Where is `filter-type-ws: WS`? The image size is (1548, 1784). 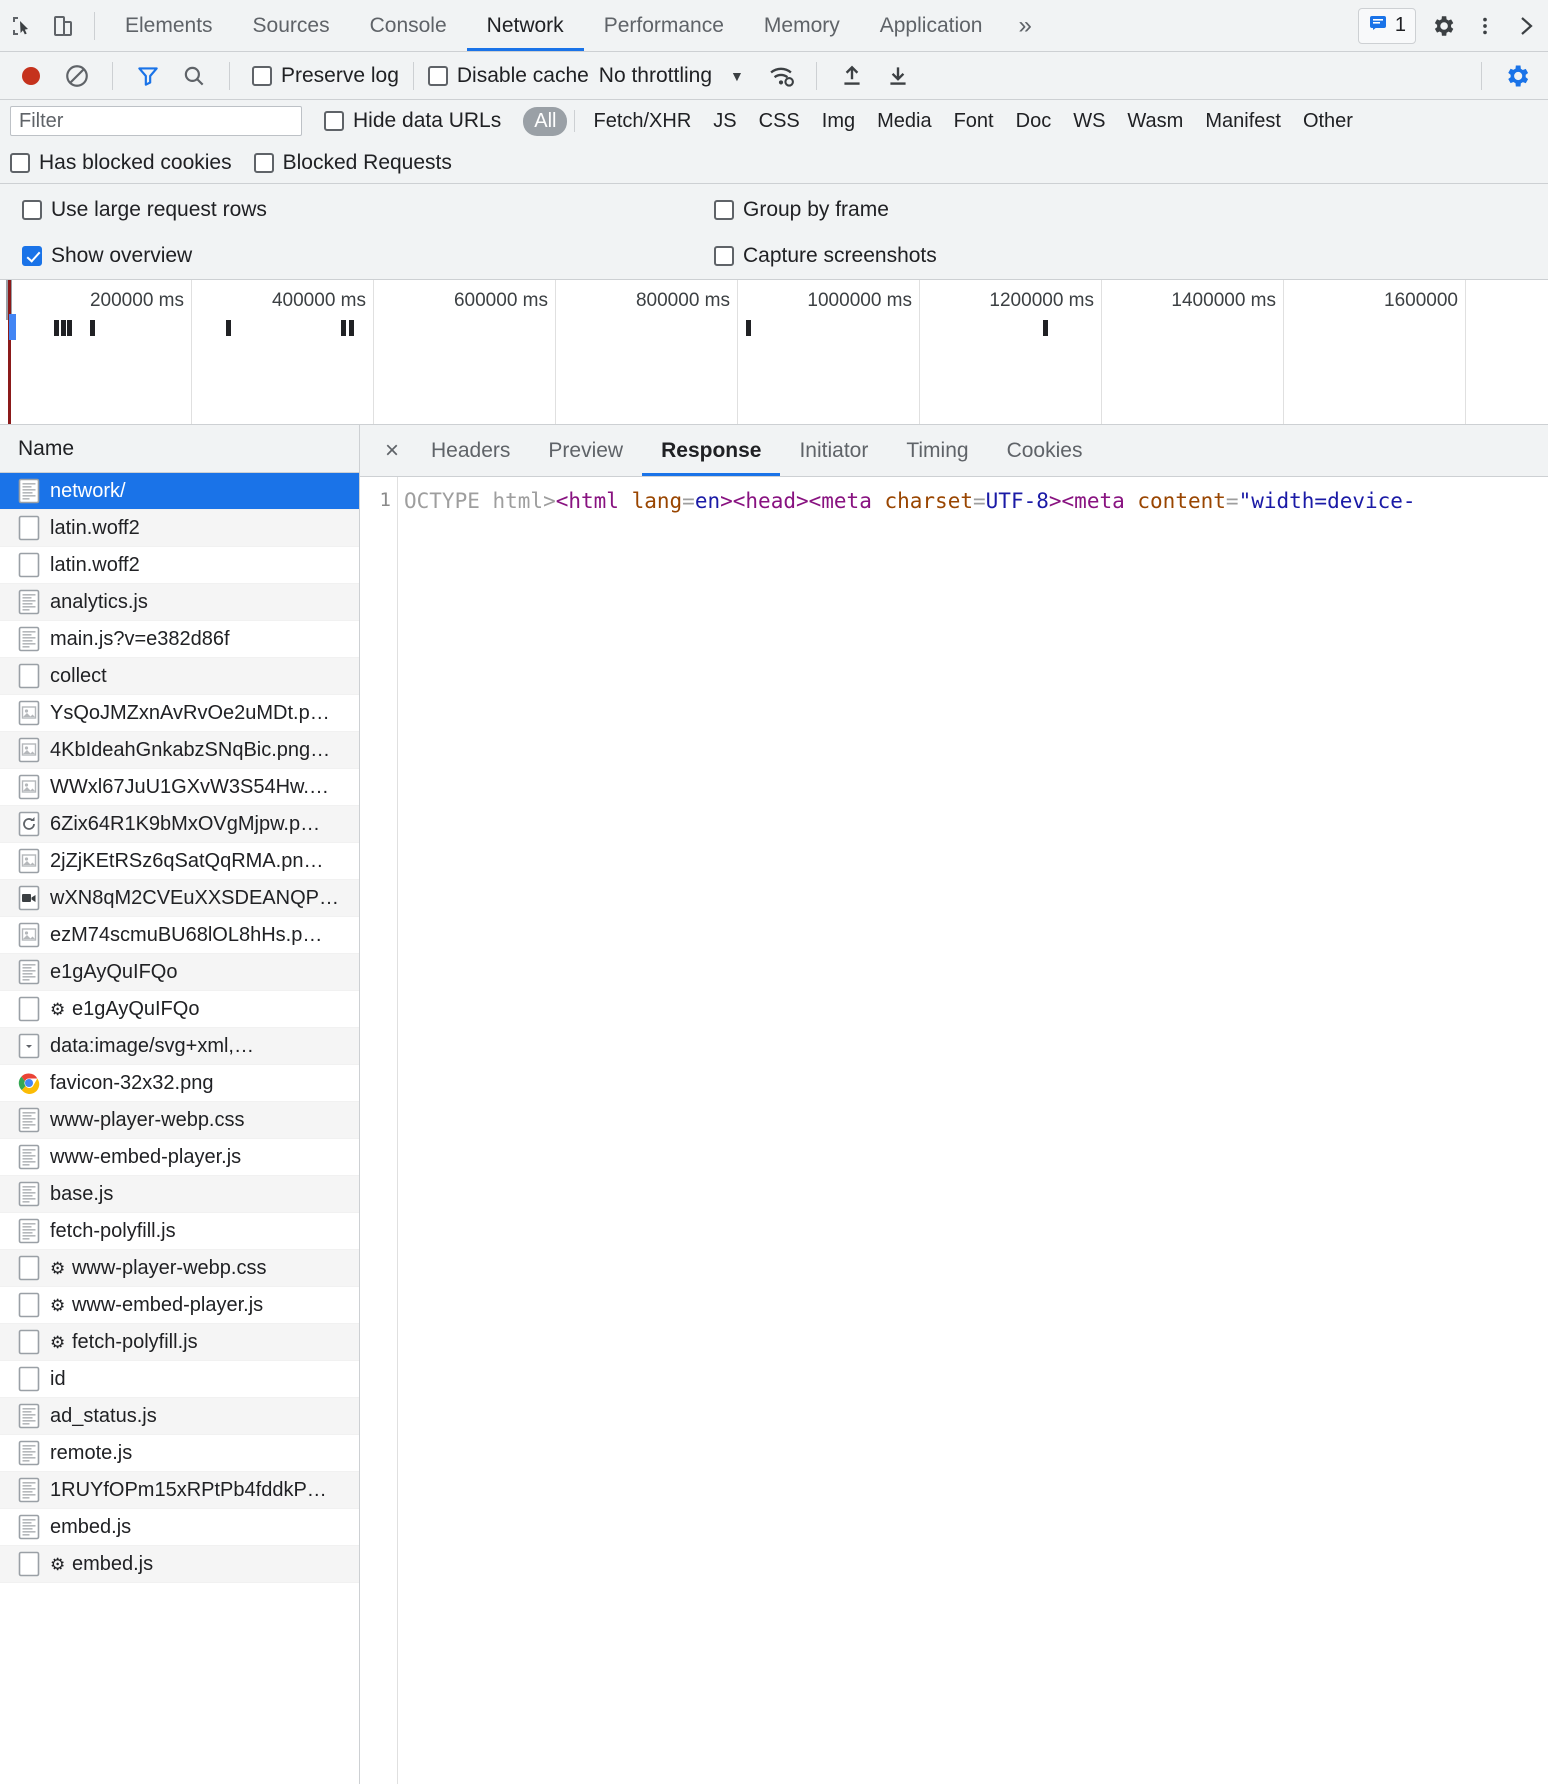
filter-type-ws: WS is located at coordinates (1089, 121).